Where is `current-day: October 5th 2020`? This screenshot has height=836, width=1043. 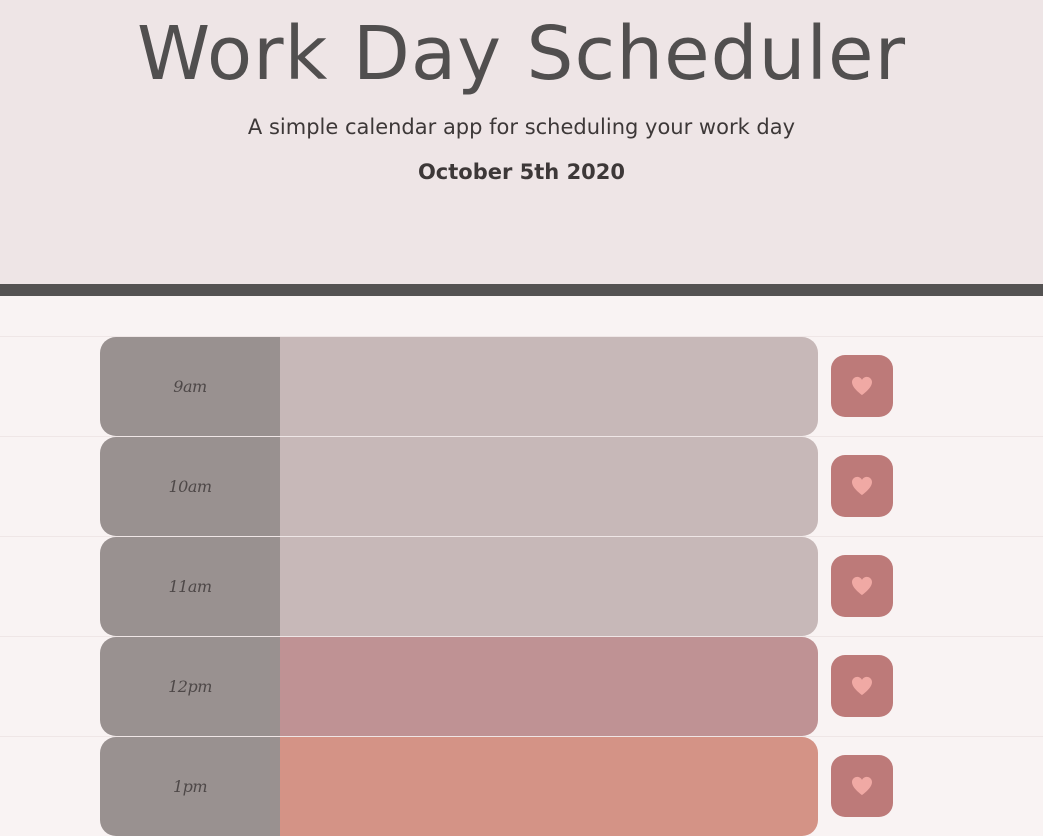
current-day: October 5th 2020 is located at coordinates (521, 172).